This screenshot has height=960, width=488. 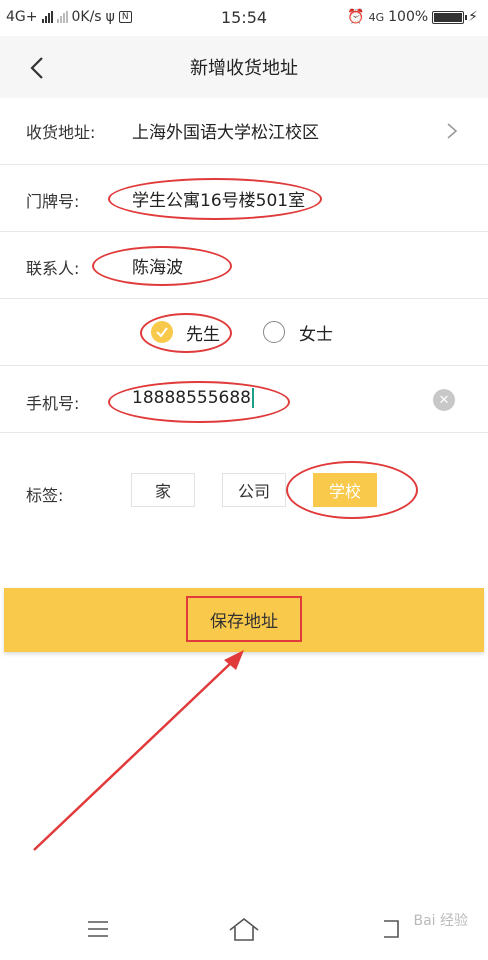 I want to click on status-right: ⏰ 4G 100% ⚡, so click(x=412, y=17).